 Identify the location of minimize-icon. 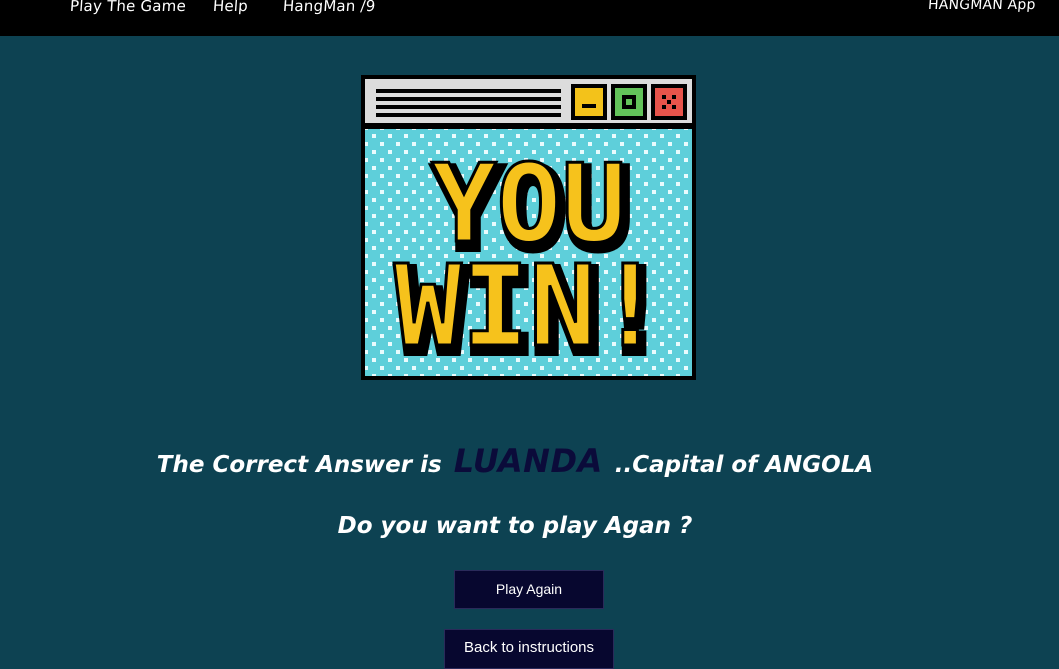
(589, 102).